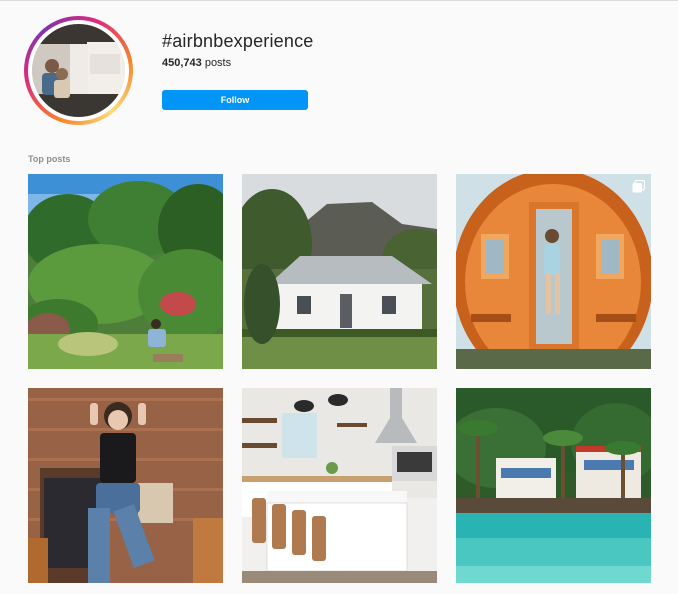 The width and height of the screenshot is (678, 594). What do you see at coordinates (553, 271) in the screenshot?
I see `post-barrel-sauna` at bounding box center [553, 271].